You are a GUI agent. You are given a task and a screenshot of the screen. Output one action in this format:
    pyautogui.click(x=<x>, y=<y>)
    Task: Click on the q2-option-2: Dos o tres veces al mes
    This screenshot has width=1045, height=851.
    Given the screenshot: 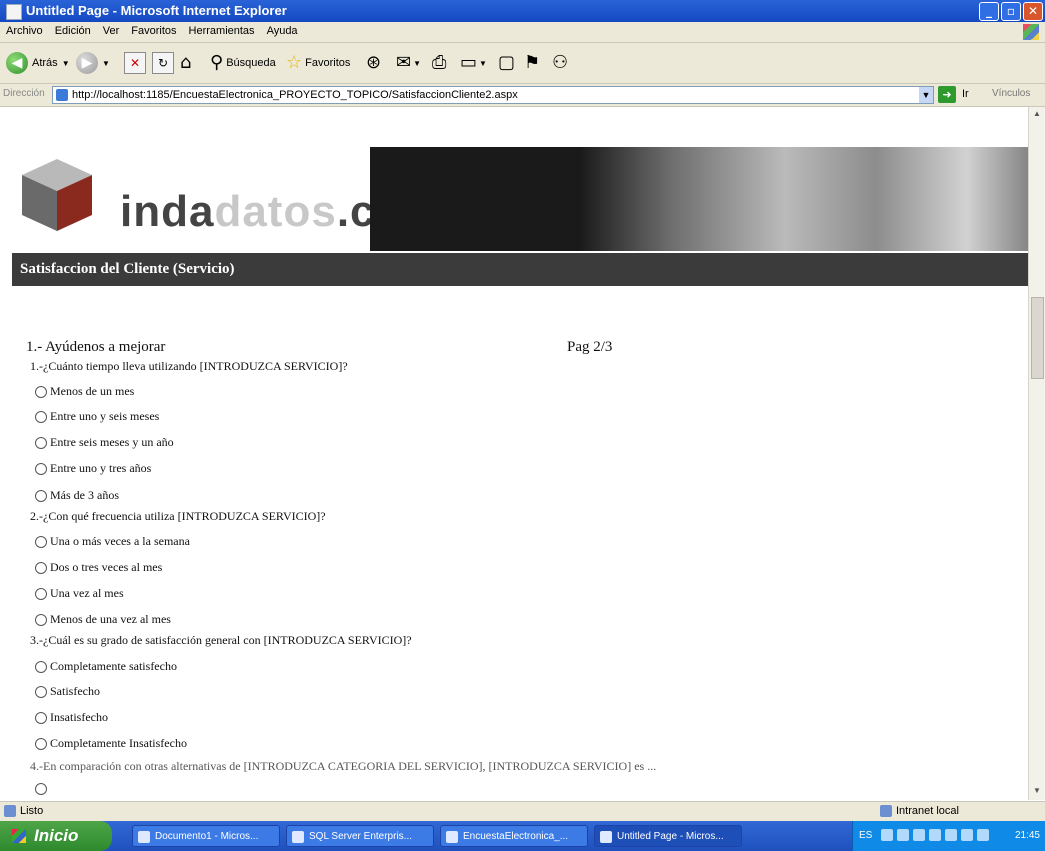 What is the action you would take?
    pyautogui.click(x=98, y=567)
    